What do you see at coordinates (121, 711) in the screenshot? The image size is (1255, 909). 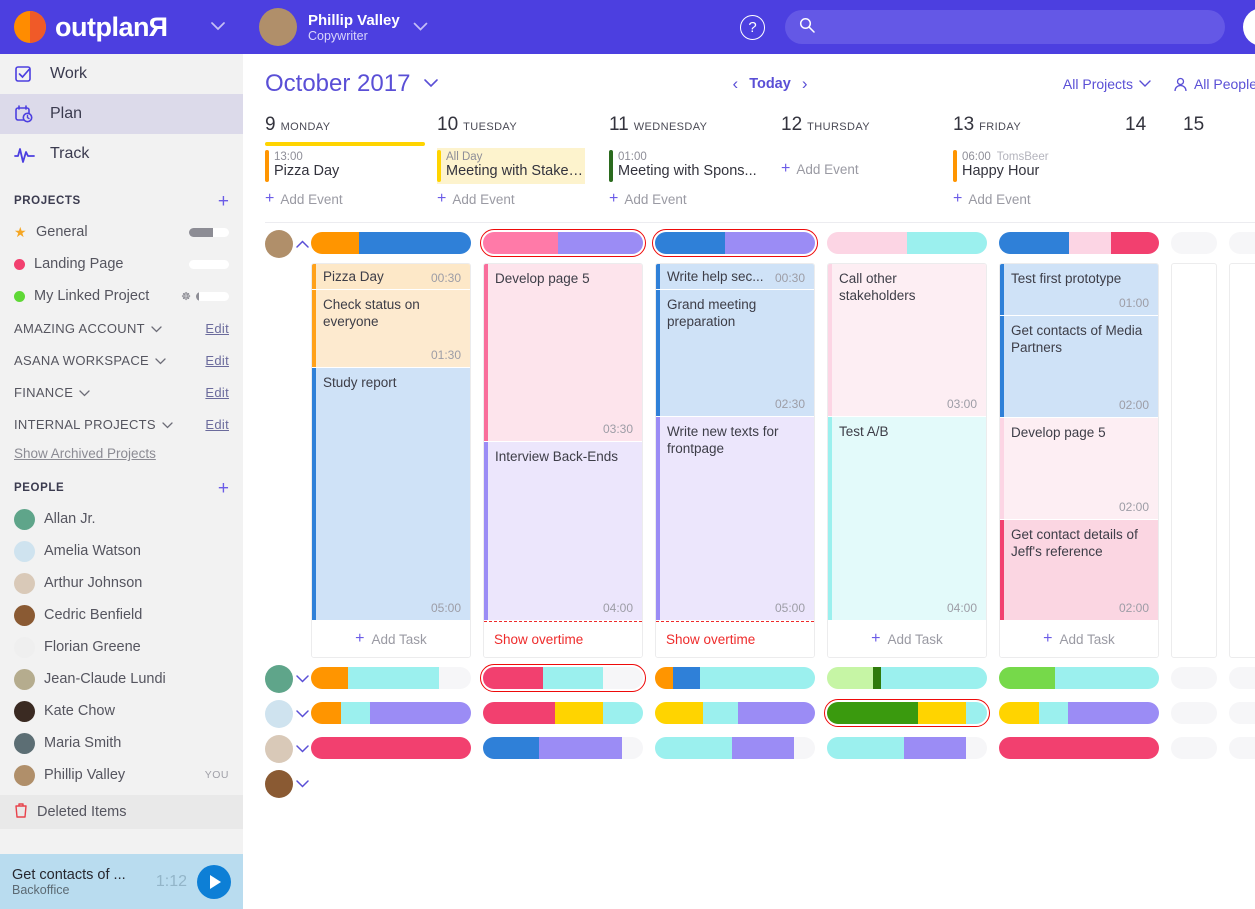 I see `person-item-6: Kate Chow` at bounding box center [121, 711].